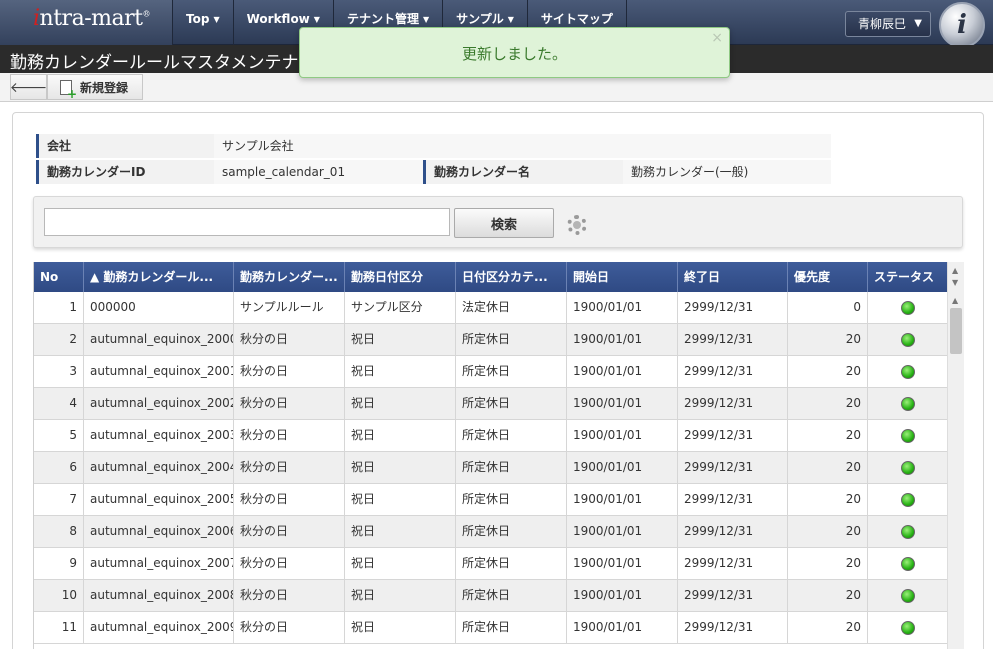 This screenshot has height=649, width=993. What do you see at coordinates (59, 563) in the screenshot?
I see `cell-no: 9` at bounding box center [59, 563].